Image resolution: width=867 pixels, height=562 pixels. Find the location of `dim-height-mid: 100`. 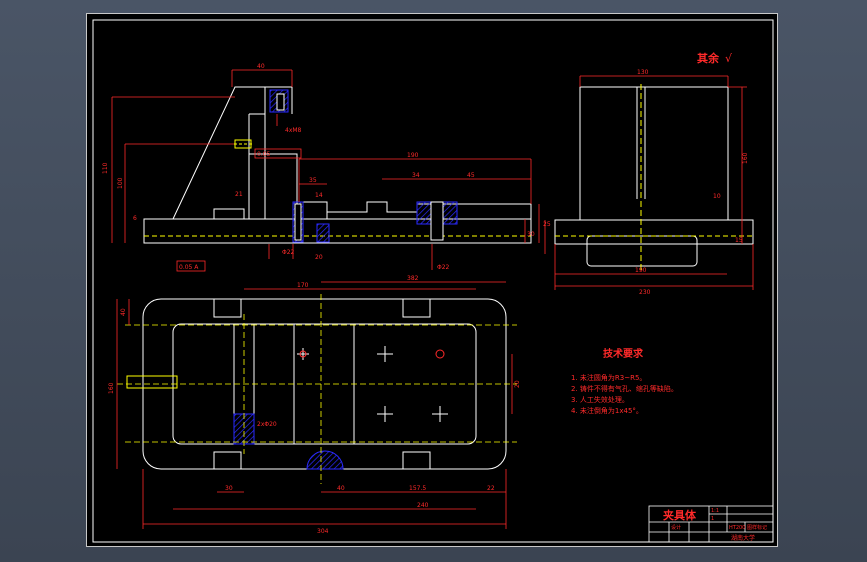

dim-height-mid: 100 is located at coordinates (120, 183).